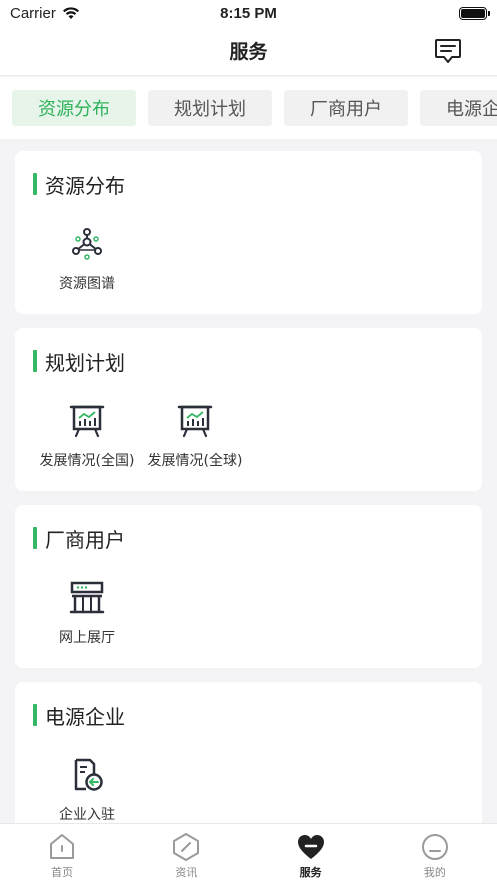 The width and height of the screenshot is (497, 883). What do you see at coordinates (62, 846) in the screenshot?
I see `home-icon` at bounding box center [62, 846].